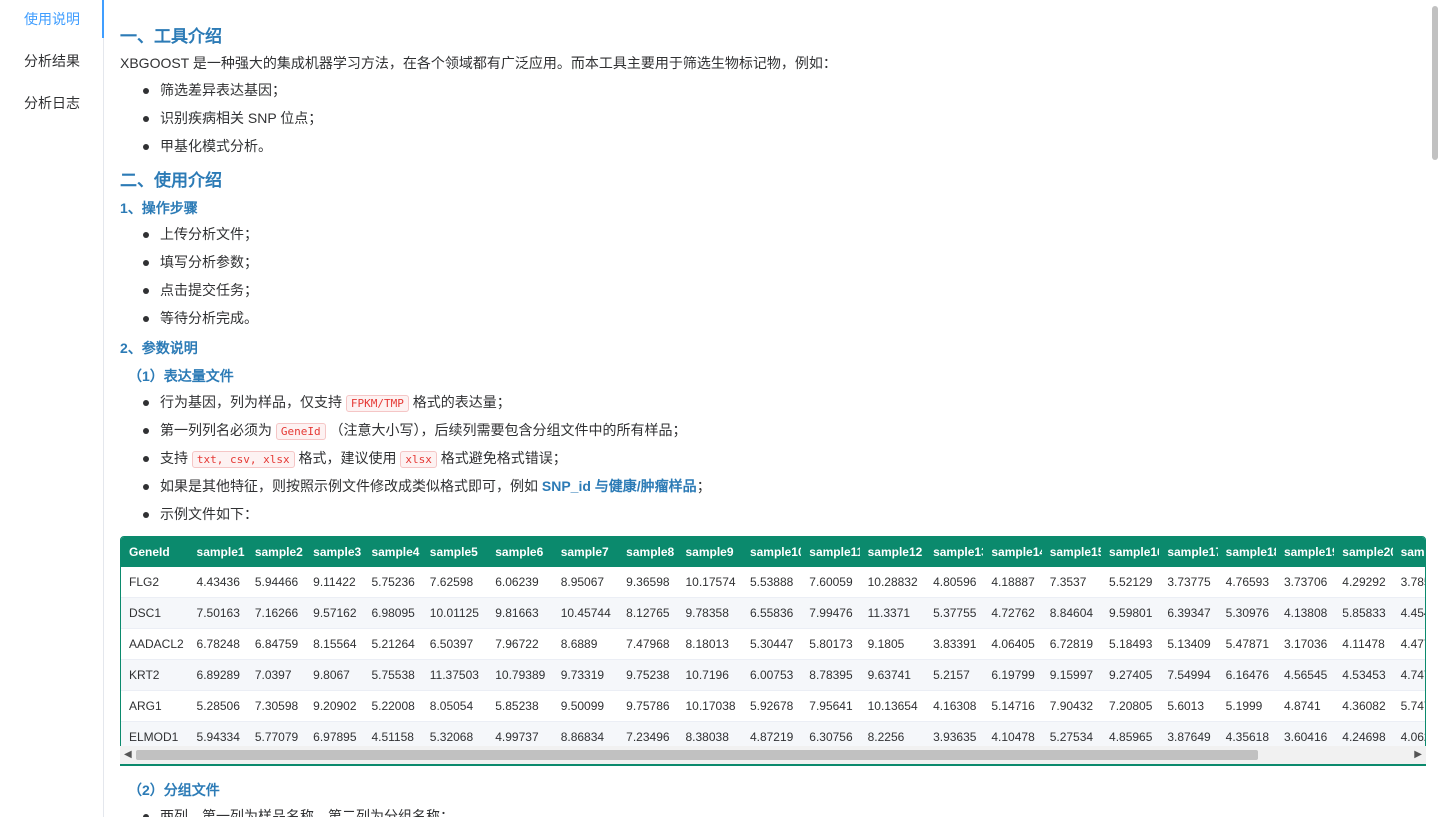  What do you see at coordinates (392, 644) in the screenshot?
I see `table-cell: 5.21264` at bounding box center [392, 644].